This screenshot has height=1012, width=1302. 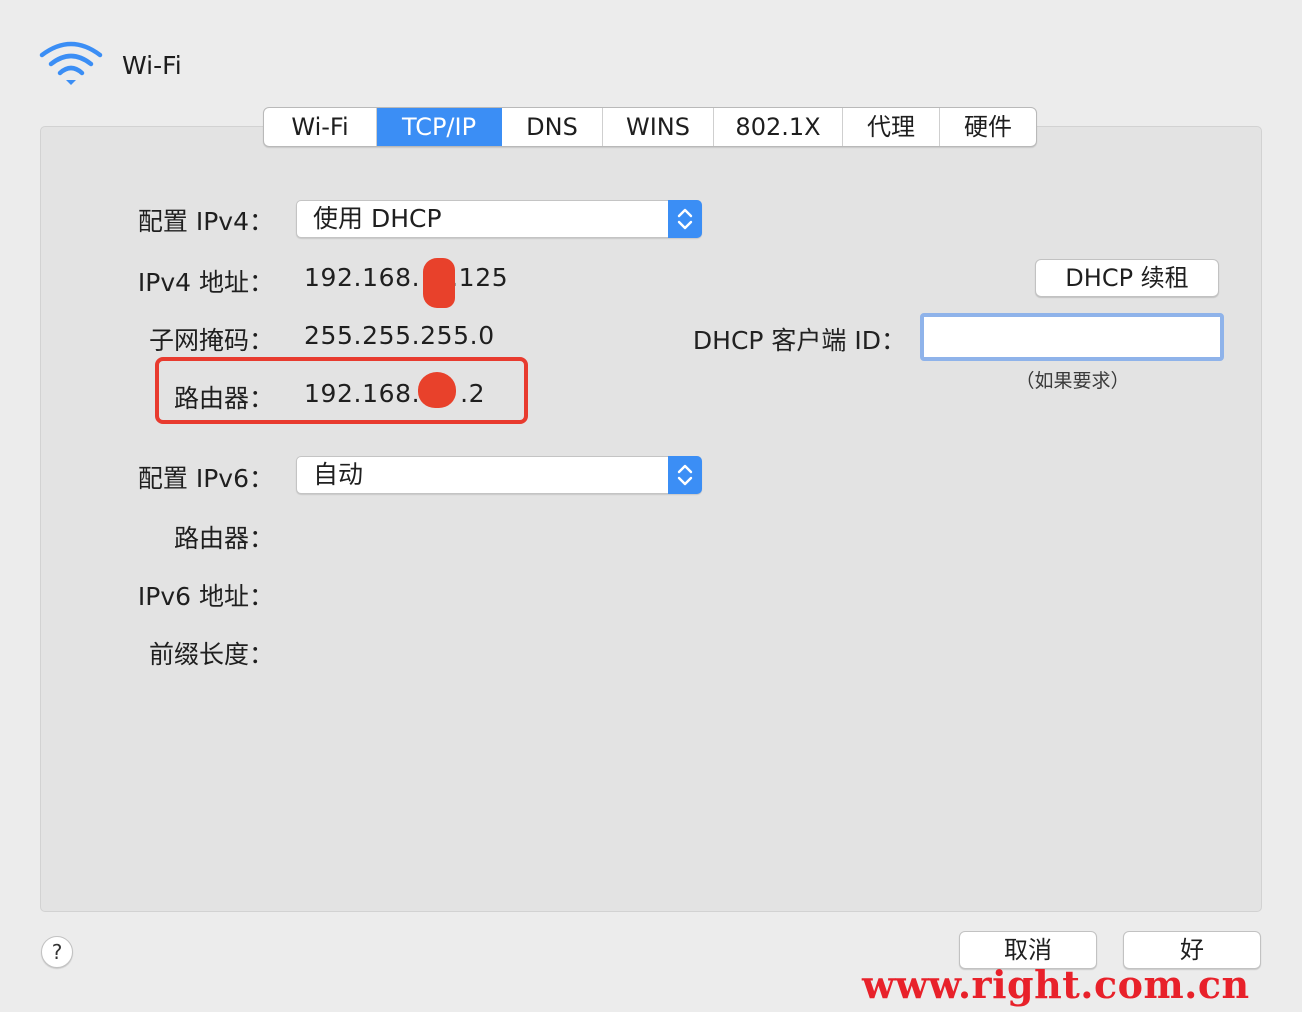 I want to click on redaction-mark, so click(x=439, y=283).